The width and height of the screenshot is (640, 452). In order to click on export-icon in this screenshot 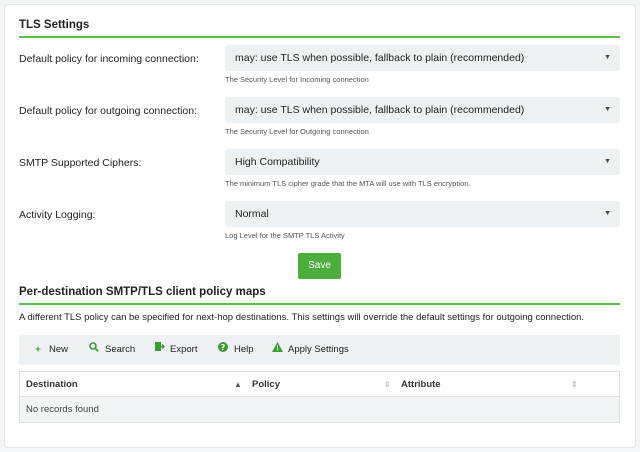, I will do `click(159, 350)`.